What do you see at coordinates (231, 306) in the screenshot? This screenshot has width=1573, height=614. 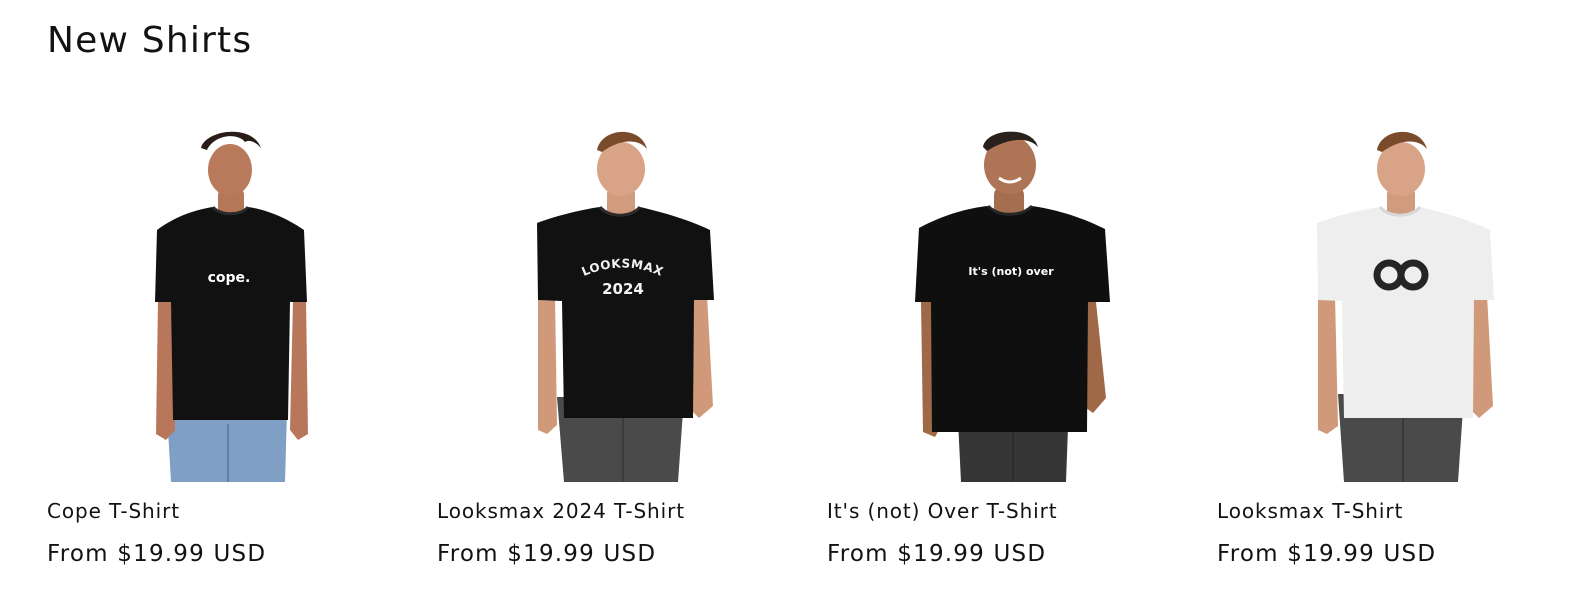 I see `cope-shirt-image: cope.` at bounding box center [231, 306].